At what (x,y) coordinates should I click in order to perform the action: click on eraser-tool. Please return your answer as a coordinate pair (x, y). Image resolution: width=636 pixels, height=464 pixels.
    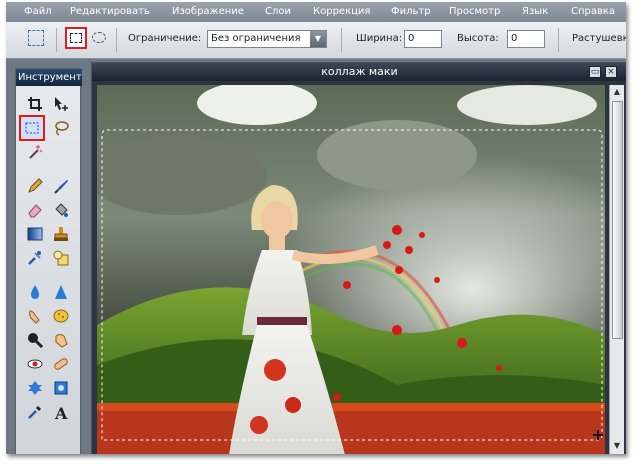
    Looking at the image, I should click on (35, 210).